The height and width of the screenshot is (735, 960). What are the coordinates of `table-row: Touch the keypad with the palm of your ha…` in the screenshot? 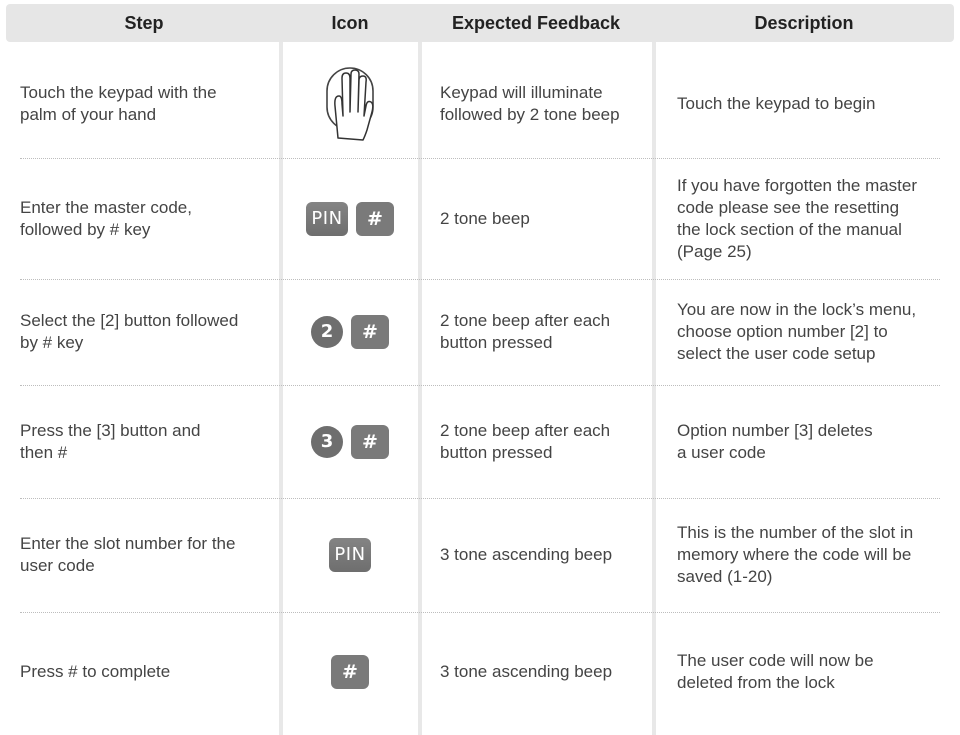 It's located at (480, 104).